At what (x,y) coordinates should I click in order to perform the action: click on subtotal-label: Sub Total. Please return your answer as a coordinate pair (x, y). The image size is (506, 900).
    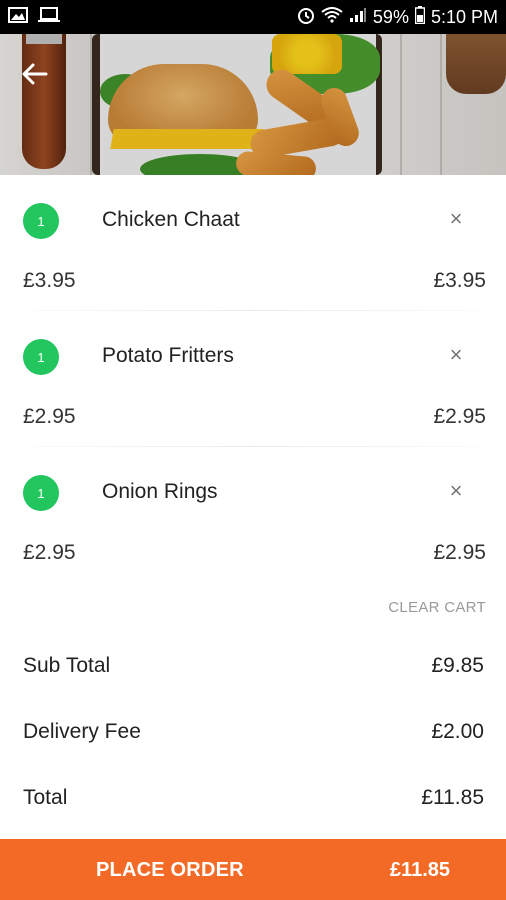
    Looking at the image, I should click on (67, 665).